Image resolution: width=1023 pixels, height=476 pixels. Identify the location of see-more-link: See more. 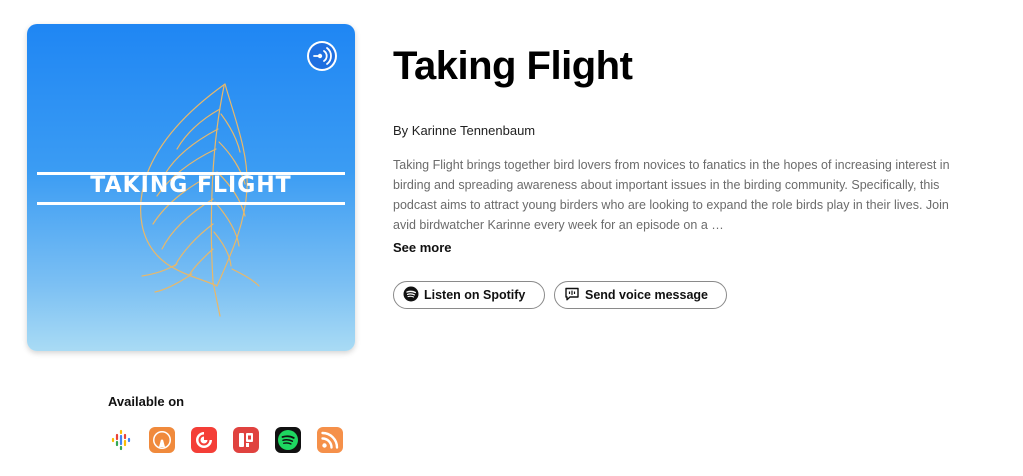
(422, 247).